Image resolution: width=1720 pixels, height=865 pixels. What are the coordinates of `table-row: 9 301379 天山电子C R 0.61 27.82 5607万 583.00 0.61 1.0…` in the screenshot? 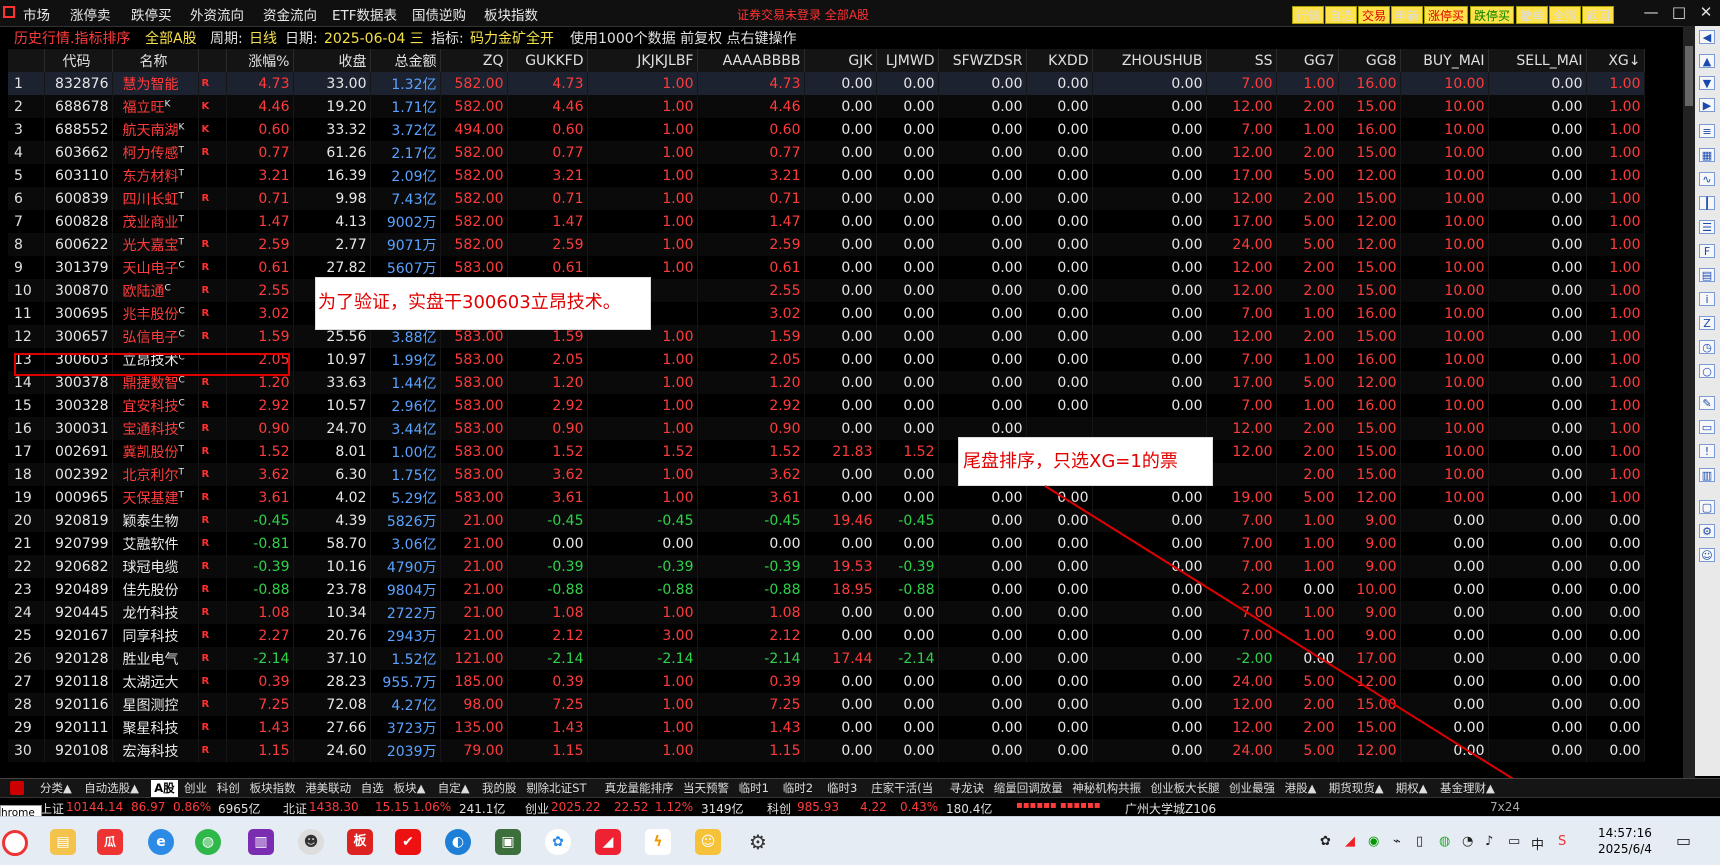 It's located at (826, 267).